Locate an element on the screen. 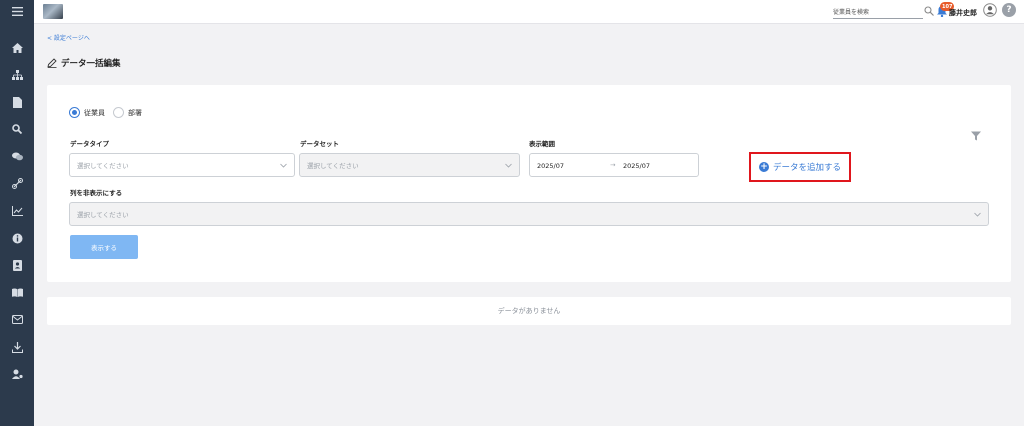  company-logo is located at coordinates (53, 11).